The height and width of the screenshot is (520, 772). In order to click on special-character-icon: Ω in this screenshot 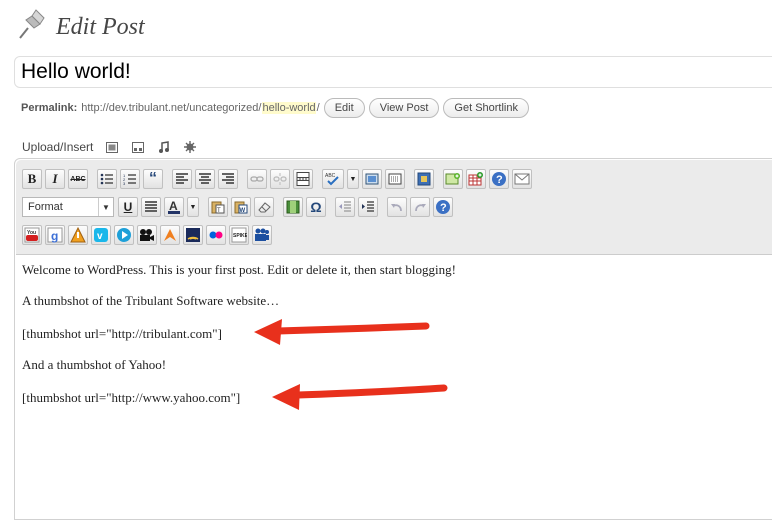, I will do `click(316, 207)`.